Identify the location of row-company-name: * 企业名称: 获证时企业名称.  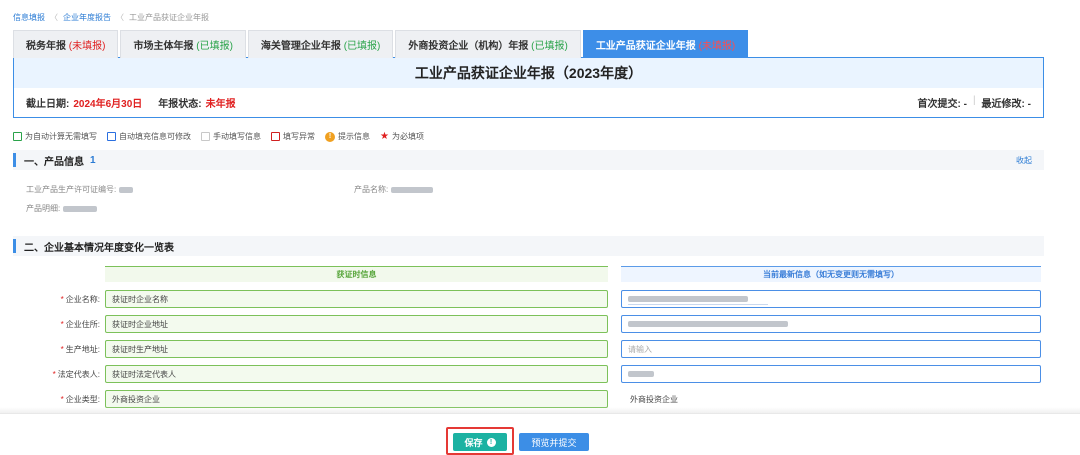
(540, 299).